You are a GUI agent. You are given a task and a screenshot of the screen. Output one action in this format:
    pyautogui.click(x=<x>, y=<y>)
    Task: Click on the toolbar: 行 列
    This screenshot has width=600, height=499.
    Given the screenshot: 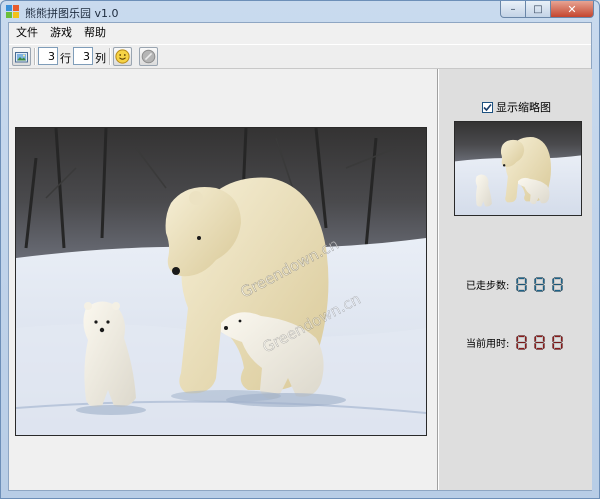 What is the action you would take?
    pyautogui.click(x=300, y=56)
    